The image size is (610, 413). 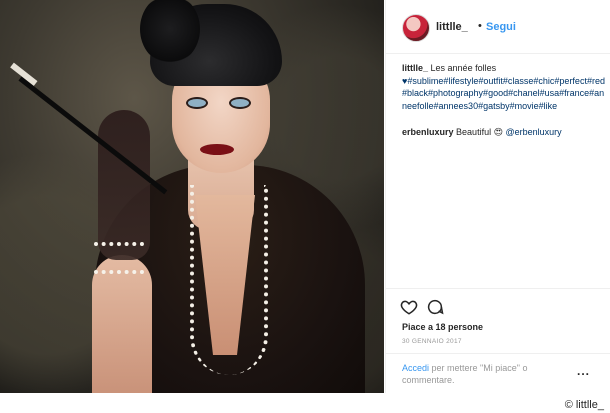 I want to click on caption-text: Les année folles, so click(x=463, y=68).